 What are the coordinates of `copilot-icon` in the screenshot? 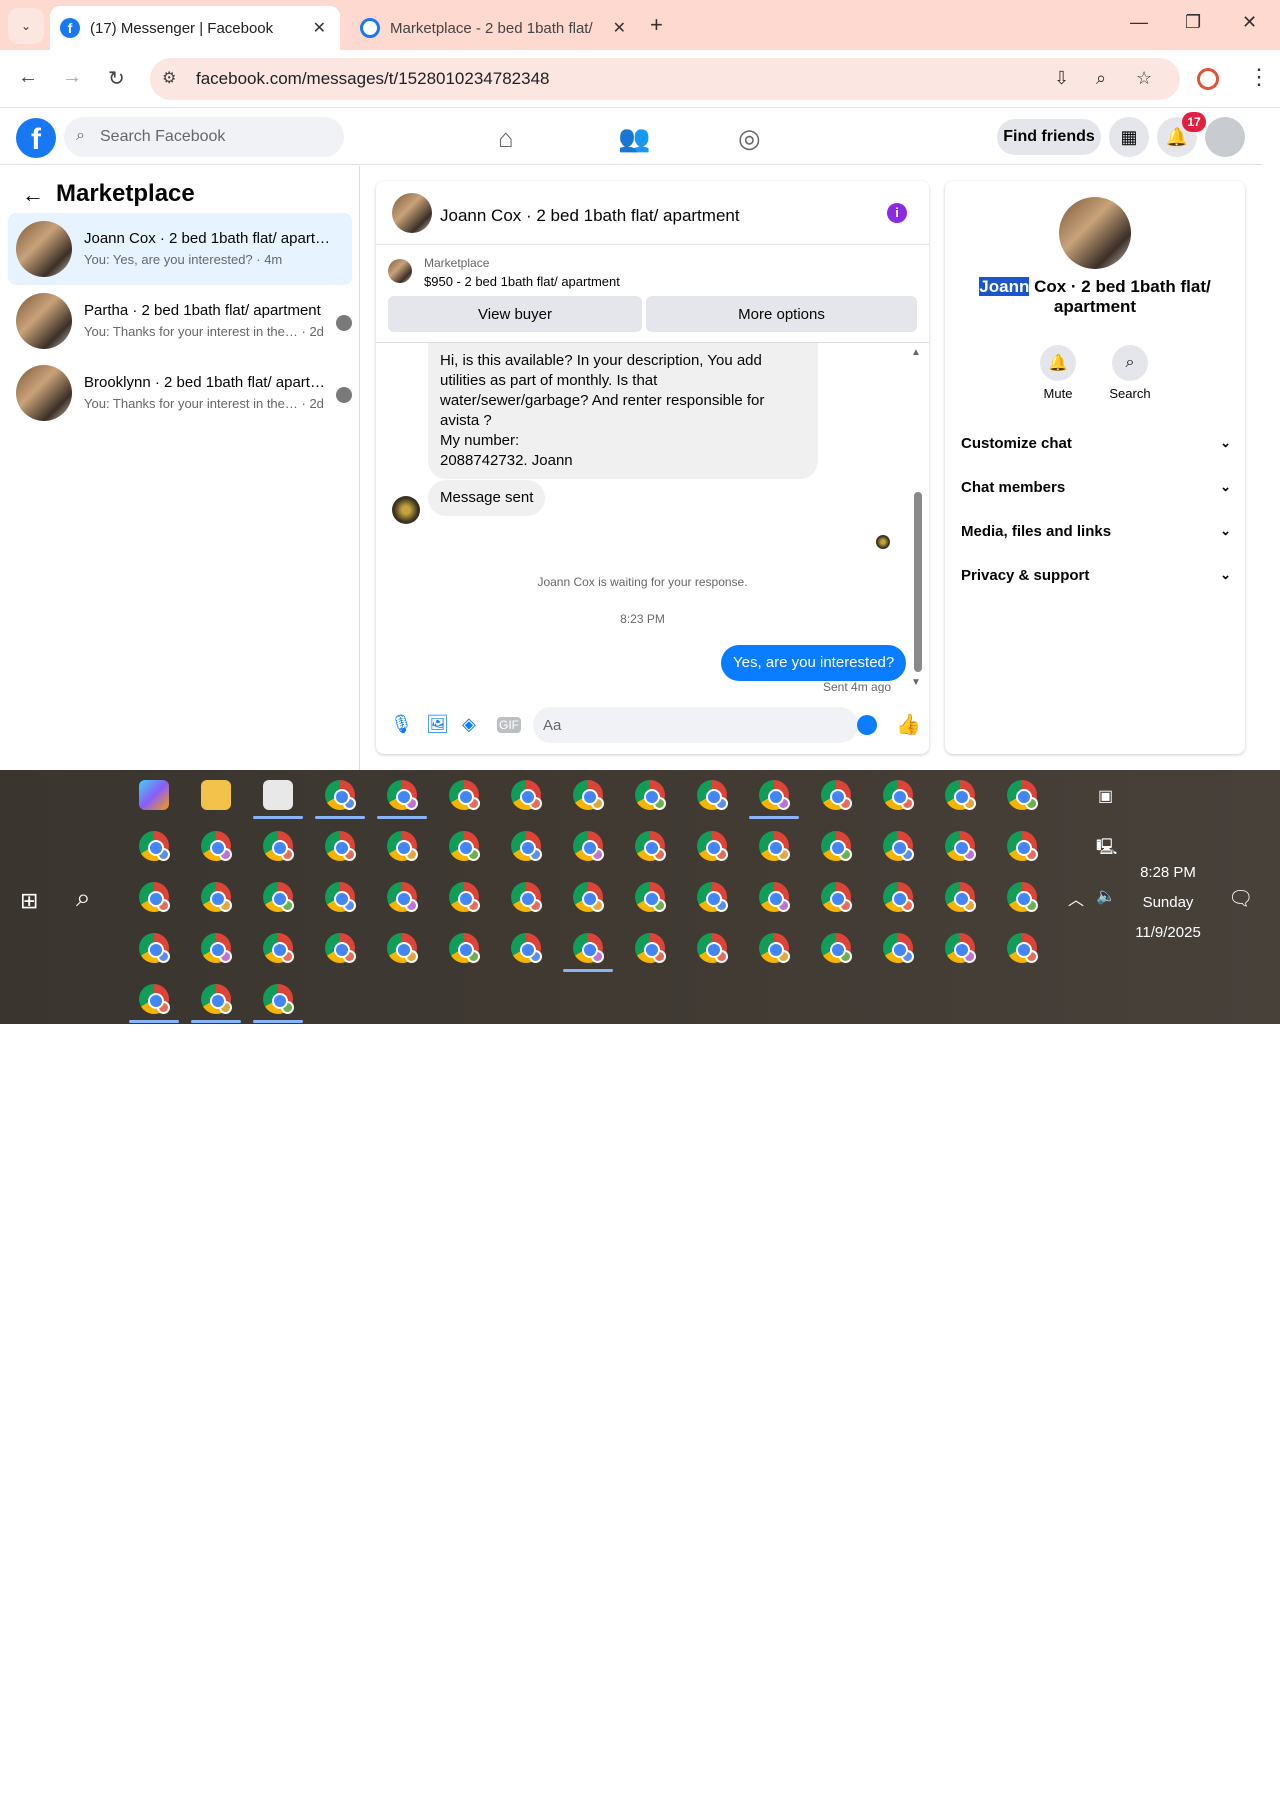 It's located at (154, 795).